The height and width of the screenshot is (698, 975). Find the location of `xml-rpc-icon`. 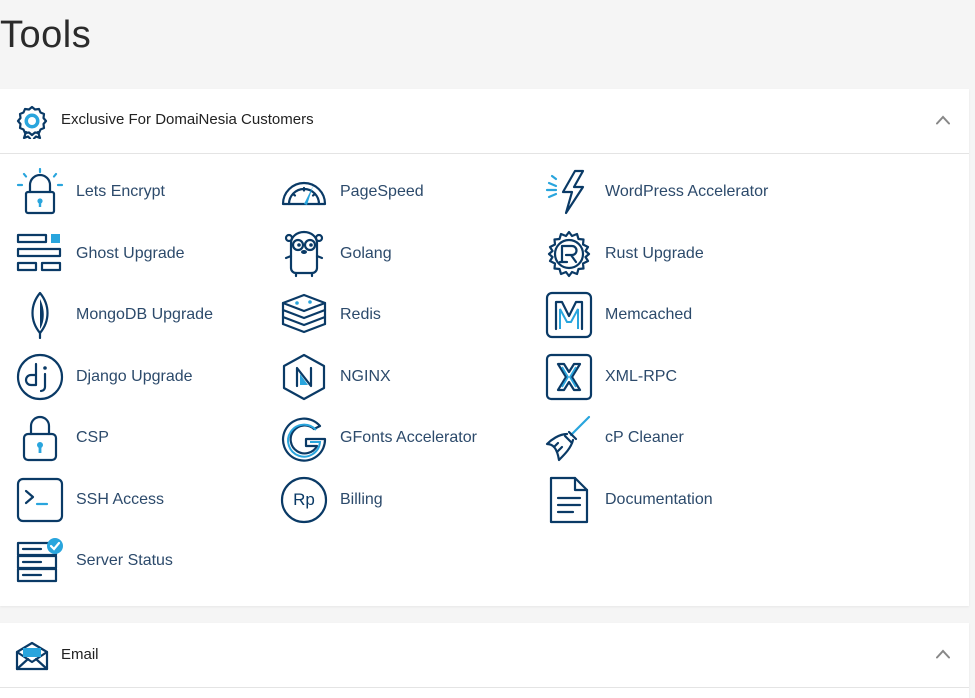

xml-rpc-icon is located at coordinates (569, 376).